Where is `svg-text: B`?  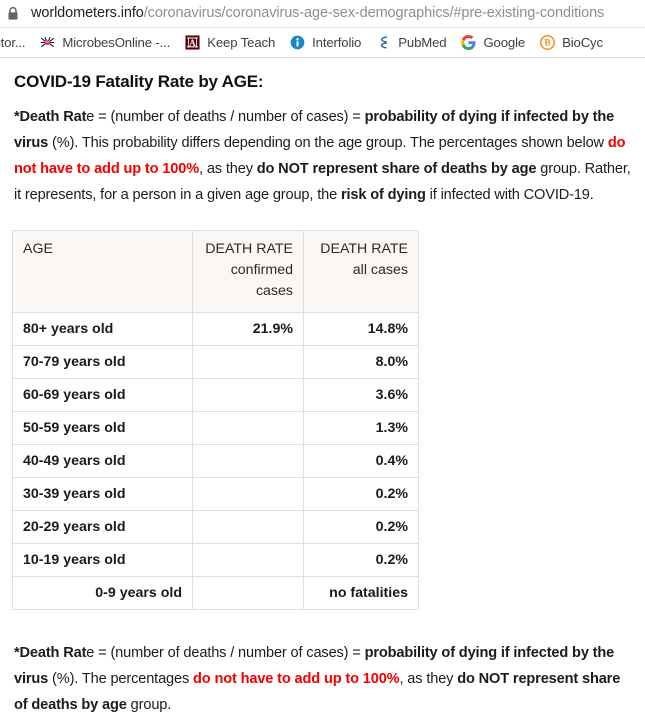 svg-text: B is located at coordinates (547, 43).